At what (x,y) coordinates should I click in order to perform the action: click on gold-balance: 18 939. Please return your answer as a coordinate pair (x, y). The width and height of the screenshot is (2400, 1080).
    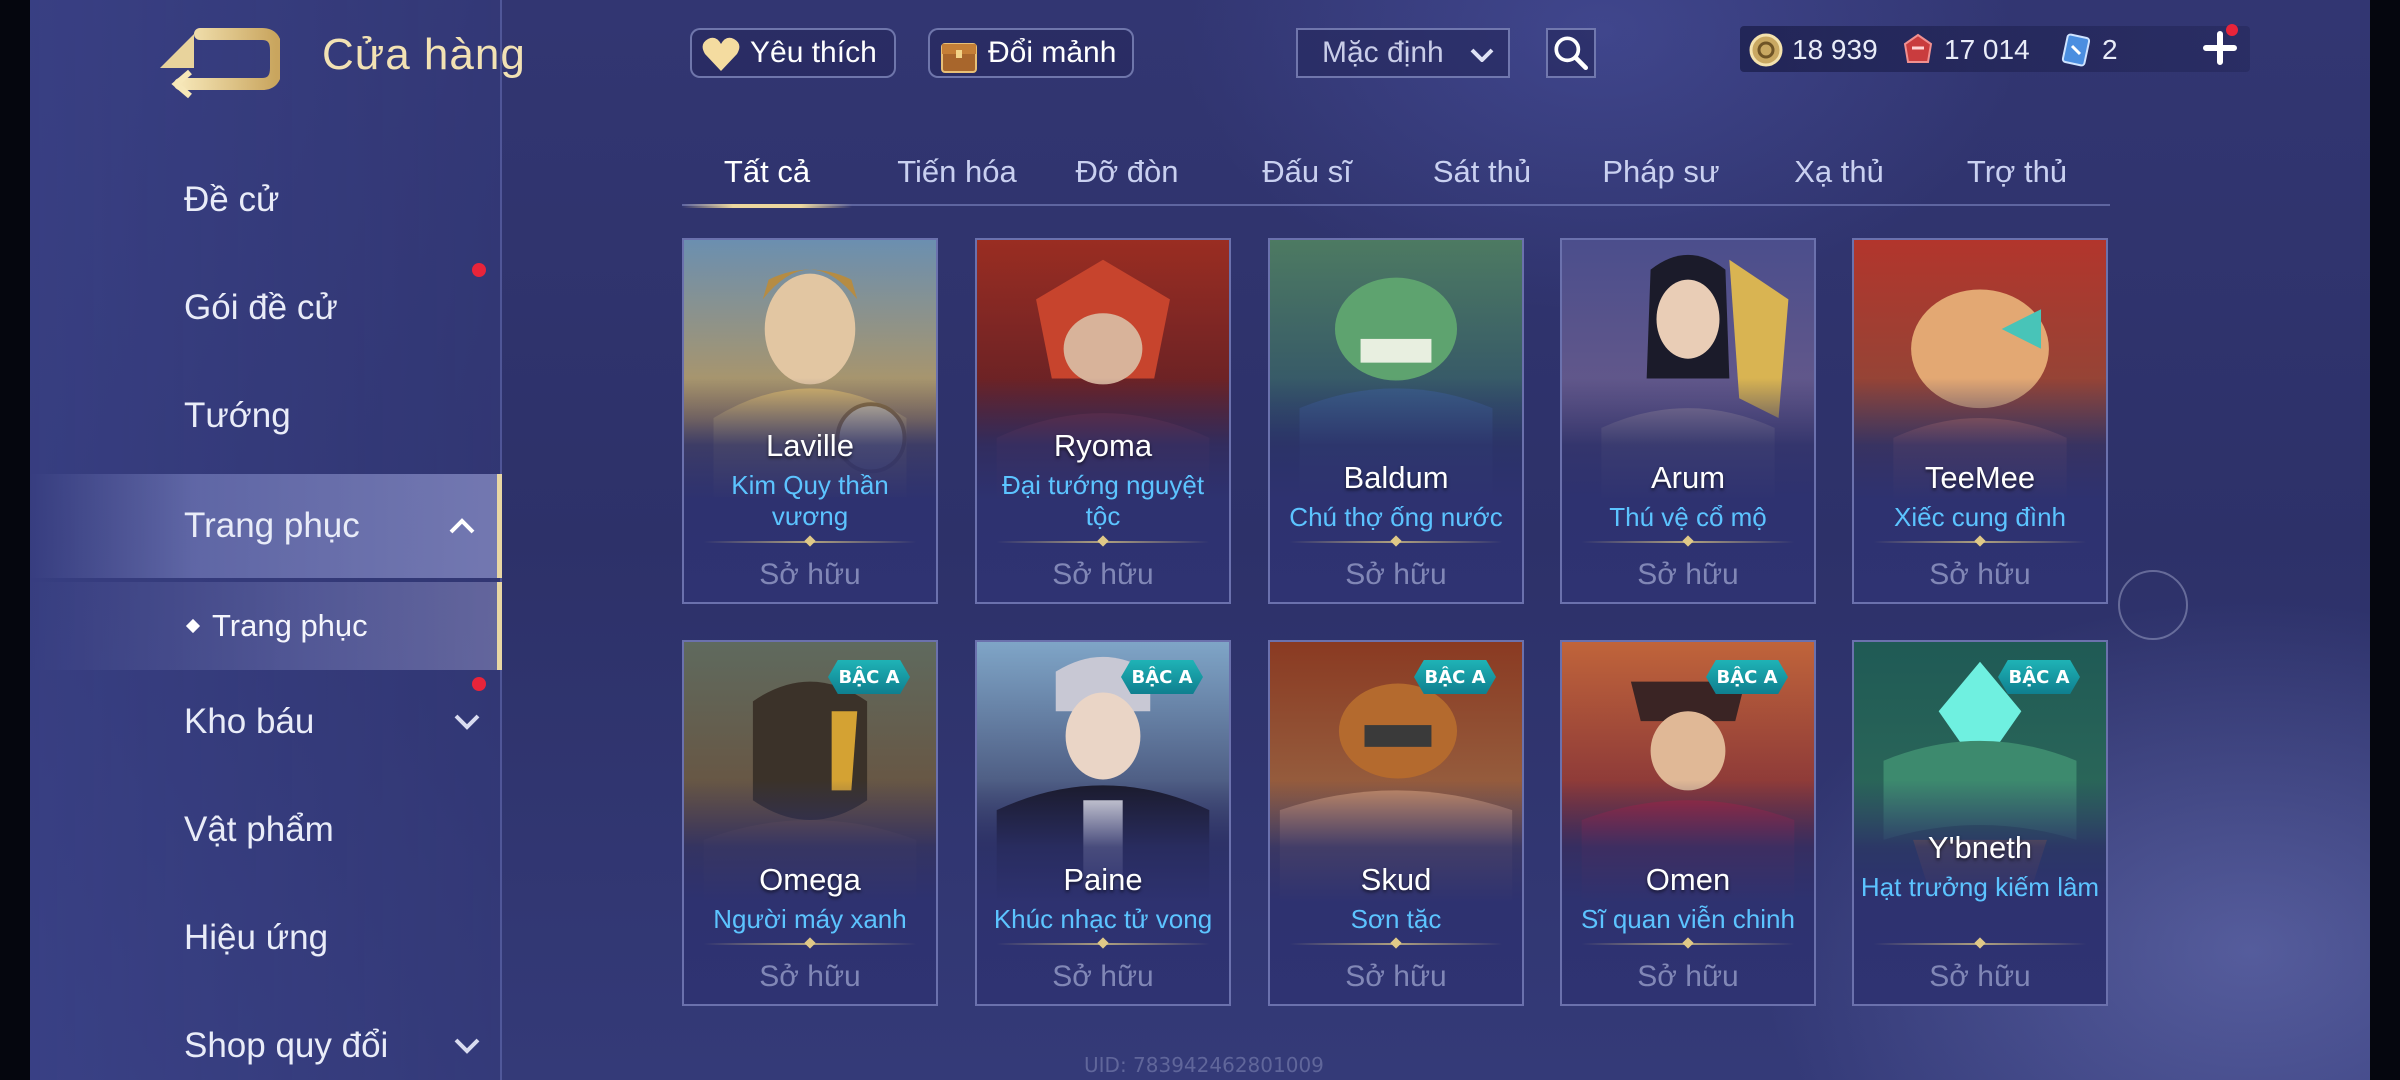
    Looking at the image, I should click on (1813, 50).